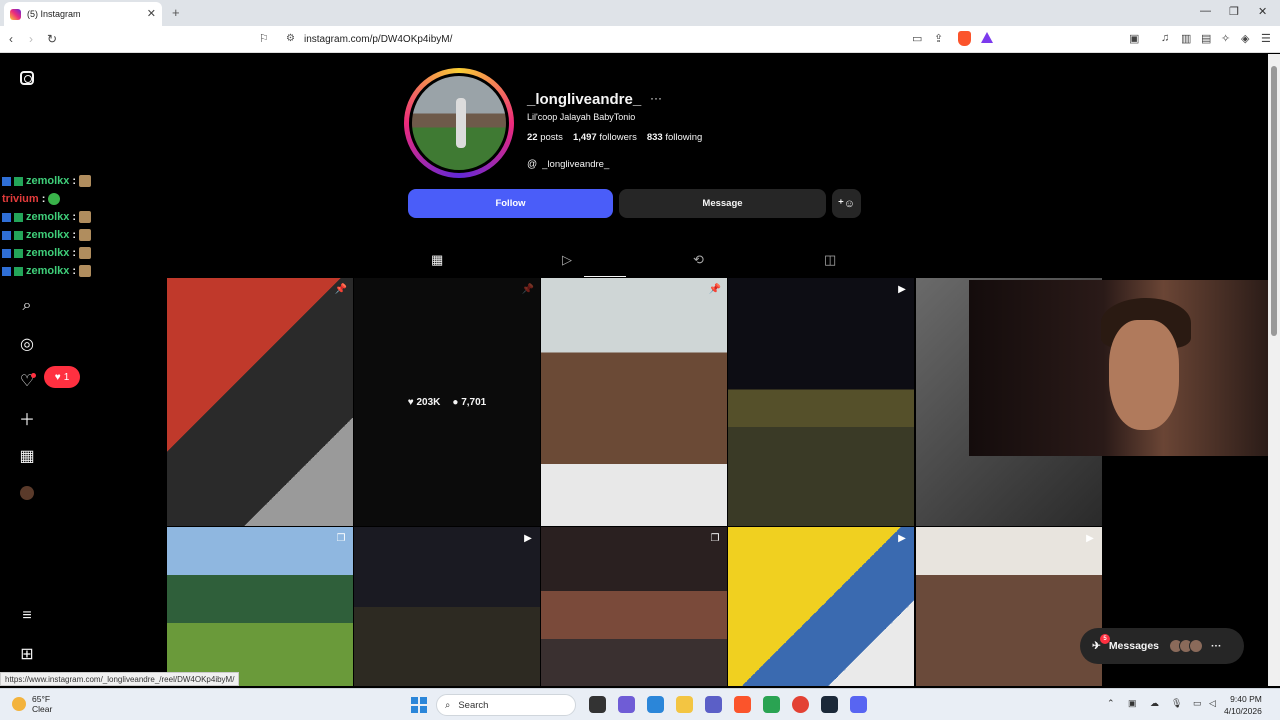 This screenshot has height=720, width=1280. Describe the element at coordinates (1262, 11) in the screenshot. I see `close-window-button: ✕` at that location.